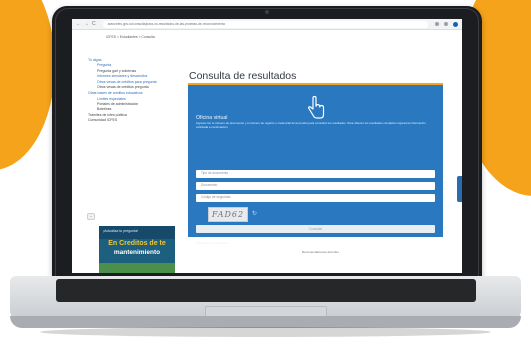 The image size is (531, 348). What do you see at coordinates (91, 216) in the screenshot?
I see `collapse-button: −` at bounding box center [91, 216].